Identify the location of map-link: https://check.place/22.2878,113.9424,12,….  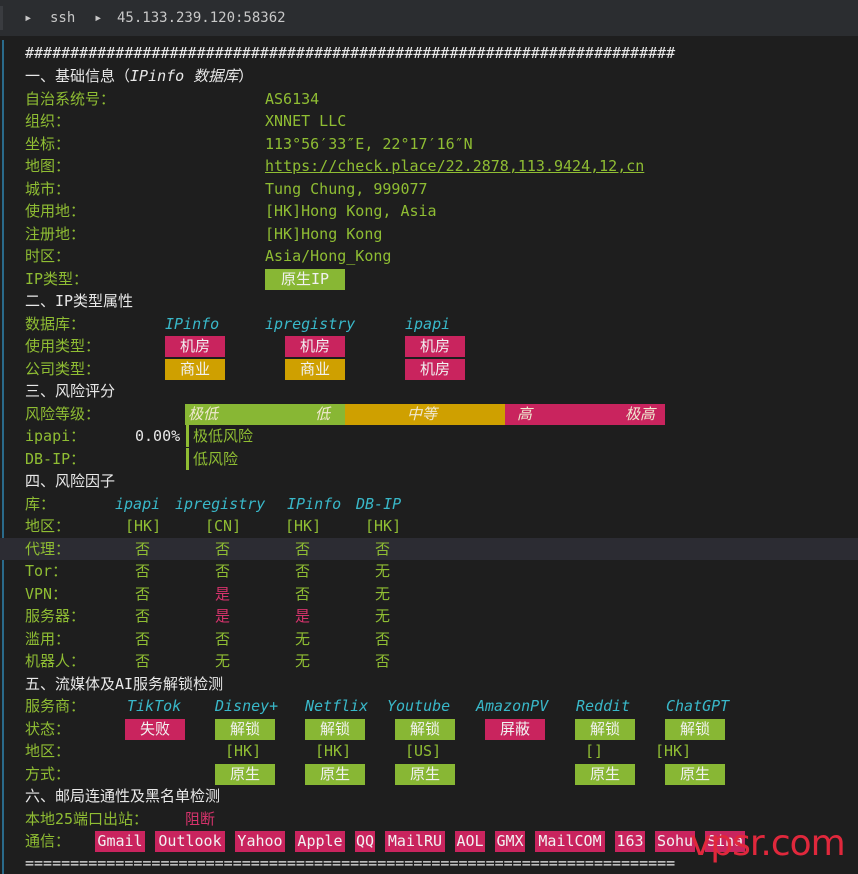
(454, 166).